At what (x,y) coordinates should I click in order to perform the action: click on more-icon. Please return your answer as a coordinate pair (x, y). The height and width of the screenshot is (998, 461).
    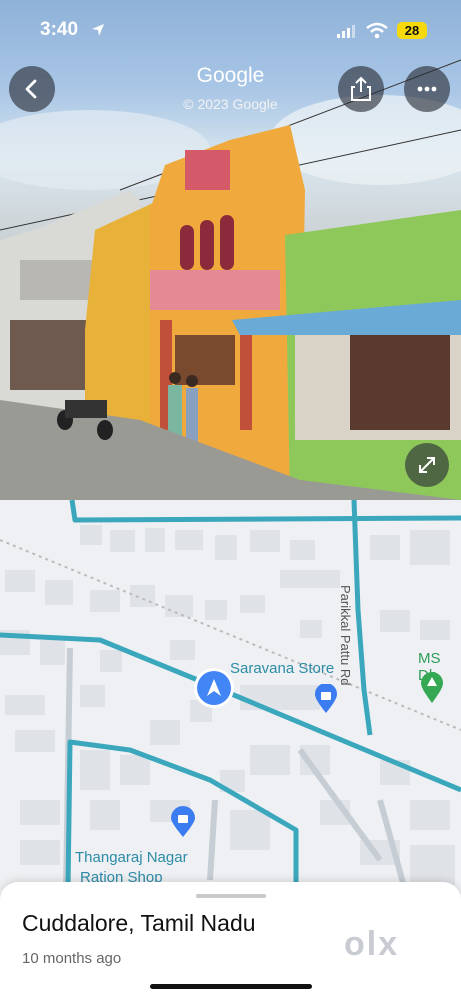
    Looking at the image, I should click on (427, 89).